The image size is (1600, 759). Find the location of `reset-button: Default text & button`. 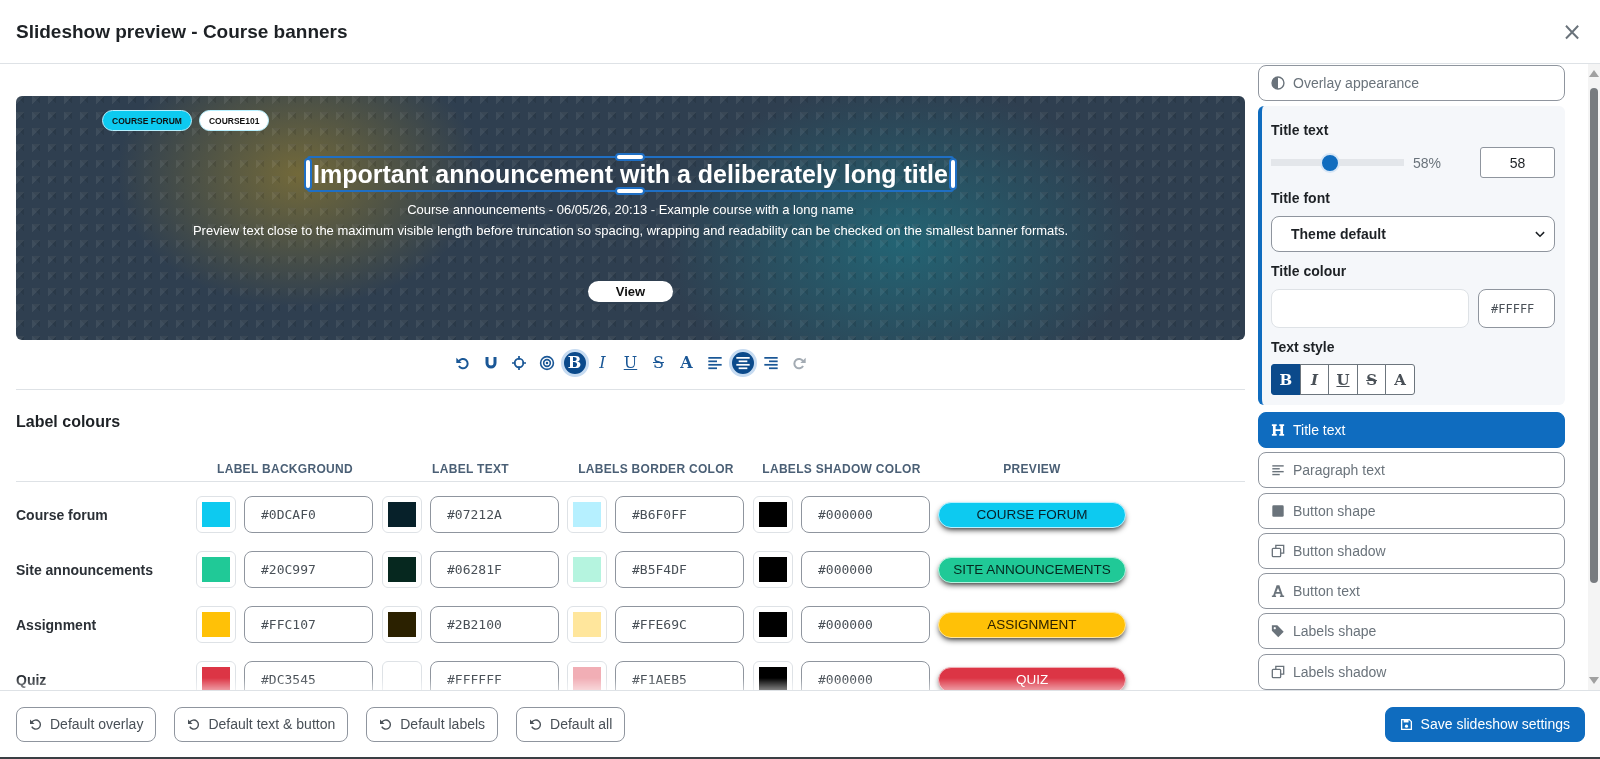

reset-button: Default text & button is located at coordinates (261, 724).